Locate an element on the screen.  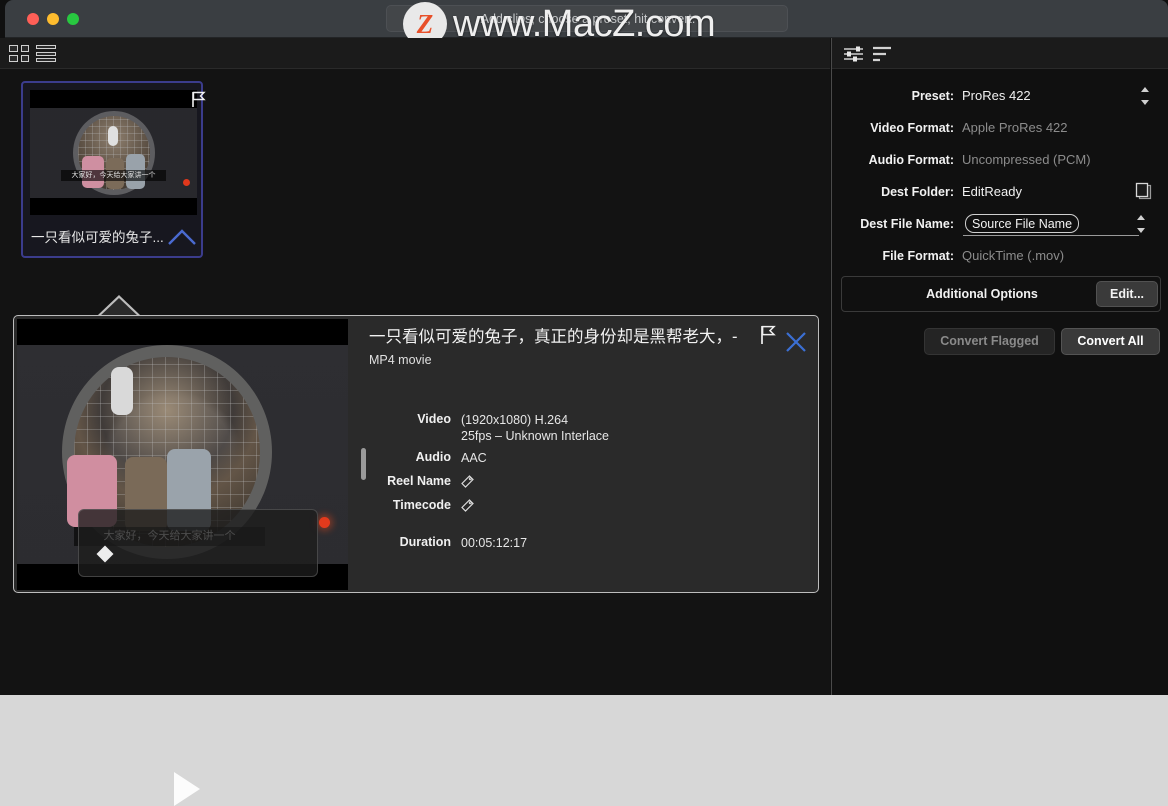
convert-flagged-button: Convert Flagged is located at coordinates (989, 341).